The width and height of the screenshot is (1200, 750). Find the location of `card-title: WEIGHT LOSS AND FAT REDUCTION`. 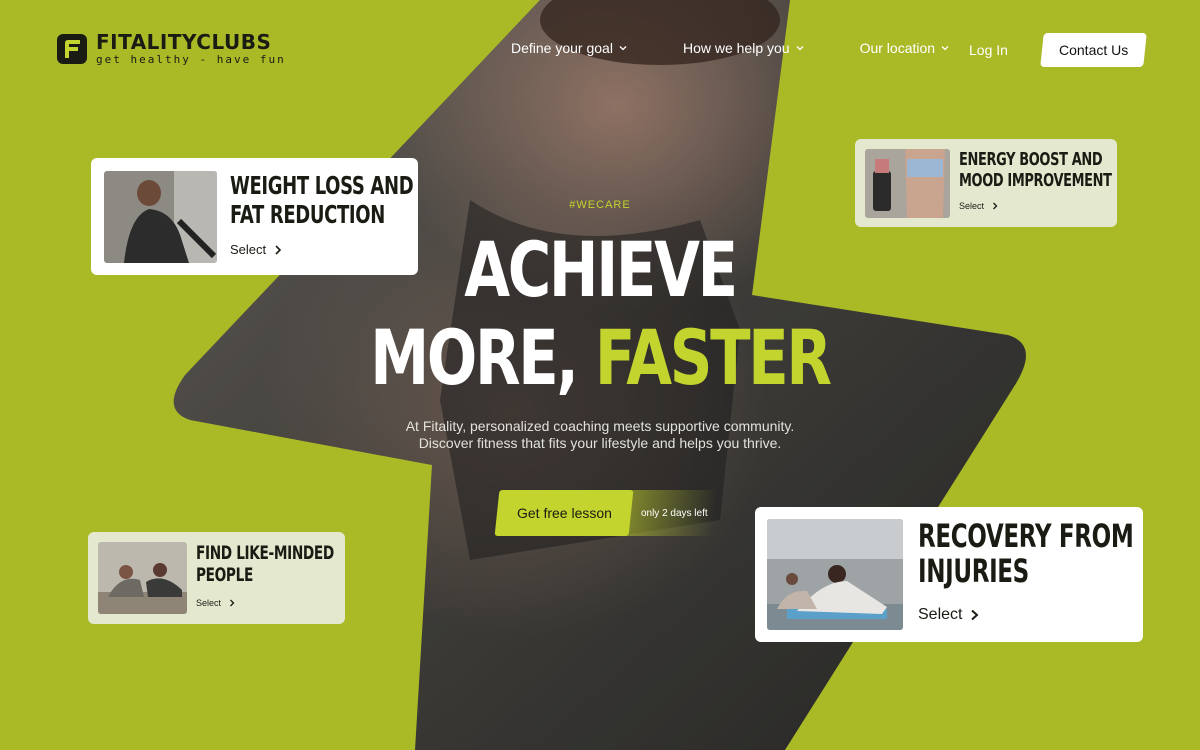

card-title: WEIGHT LOSS AND FAT REDUCTION is located at coordinates (323, 200).